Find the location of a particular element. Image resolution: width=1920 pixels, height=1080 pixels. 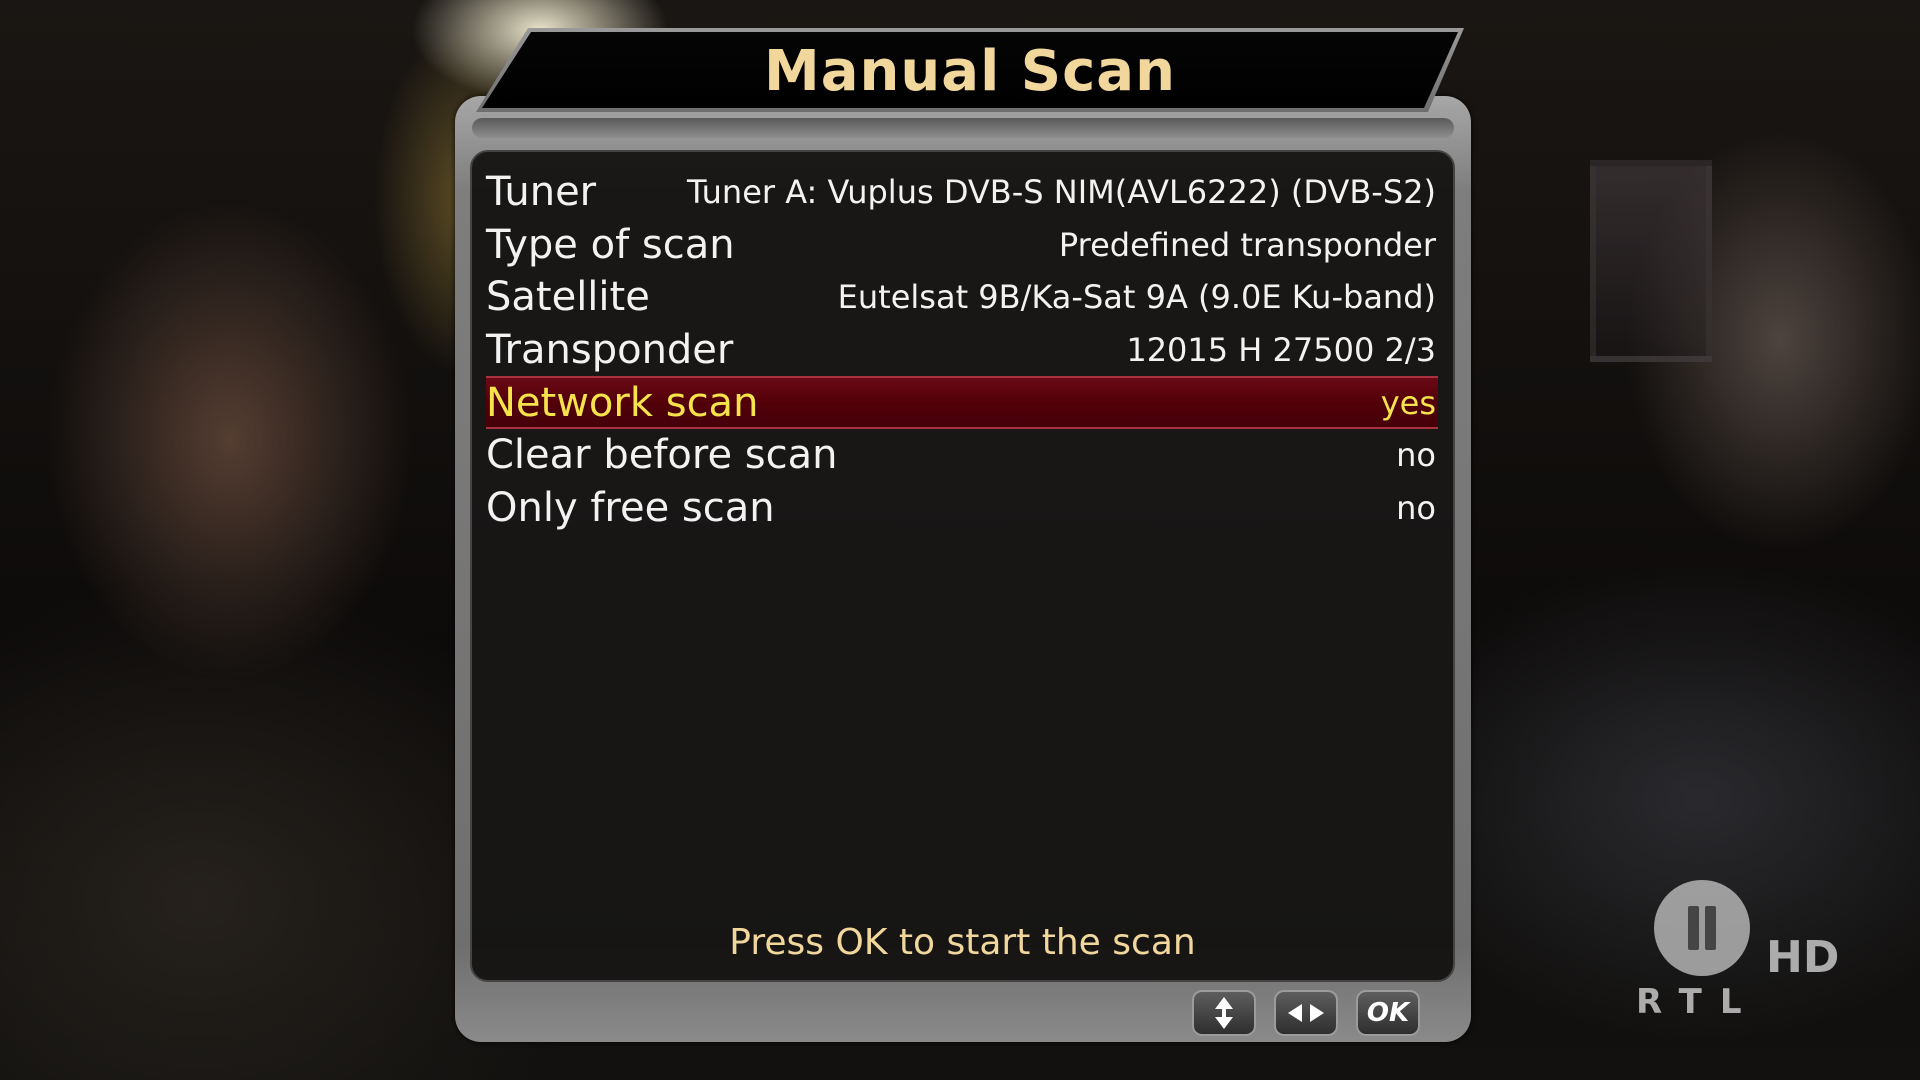

setting-value: yes is located at coordinates (1408, 402).